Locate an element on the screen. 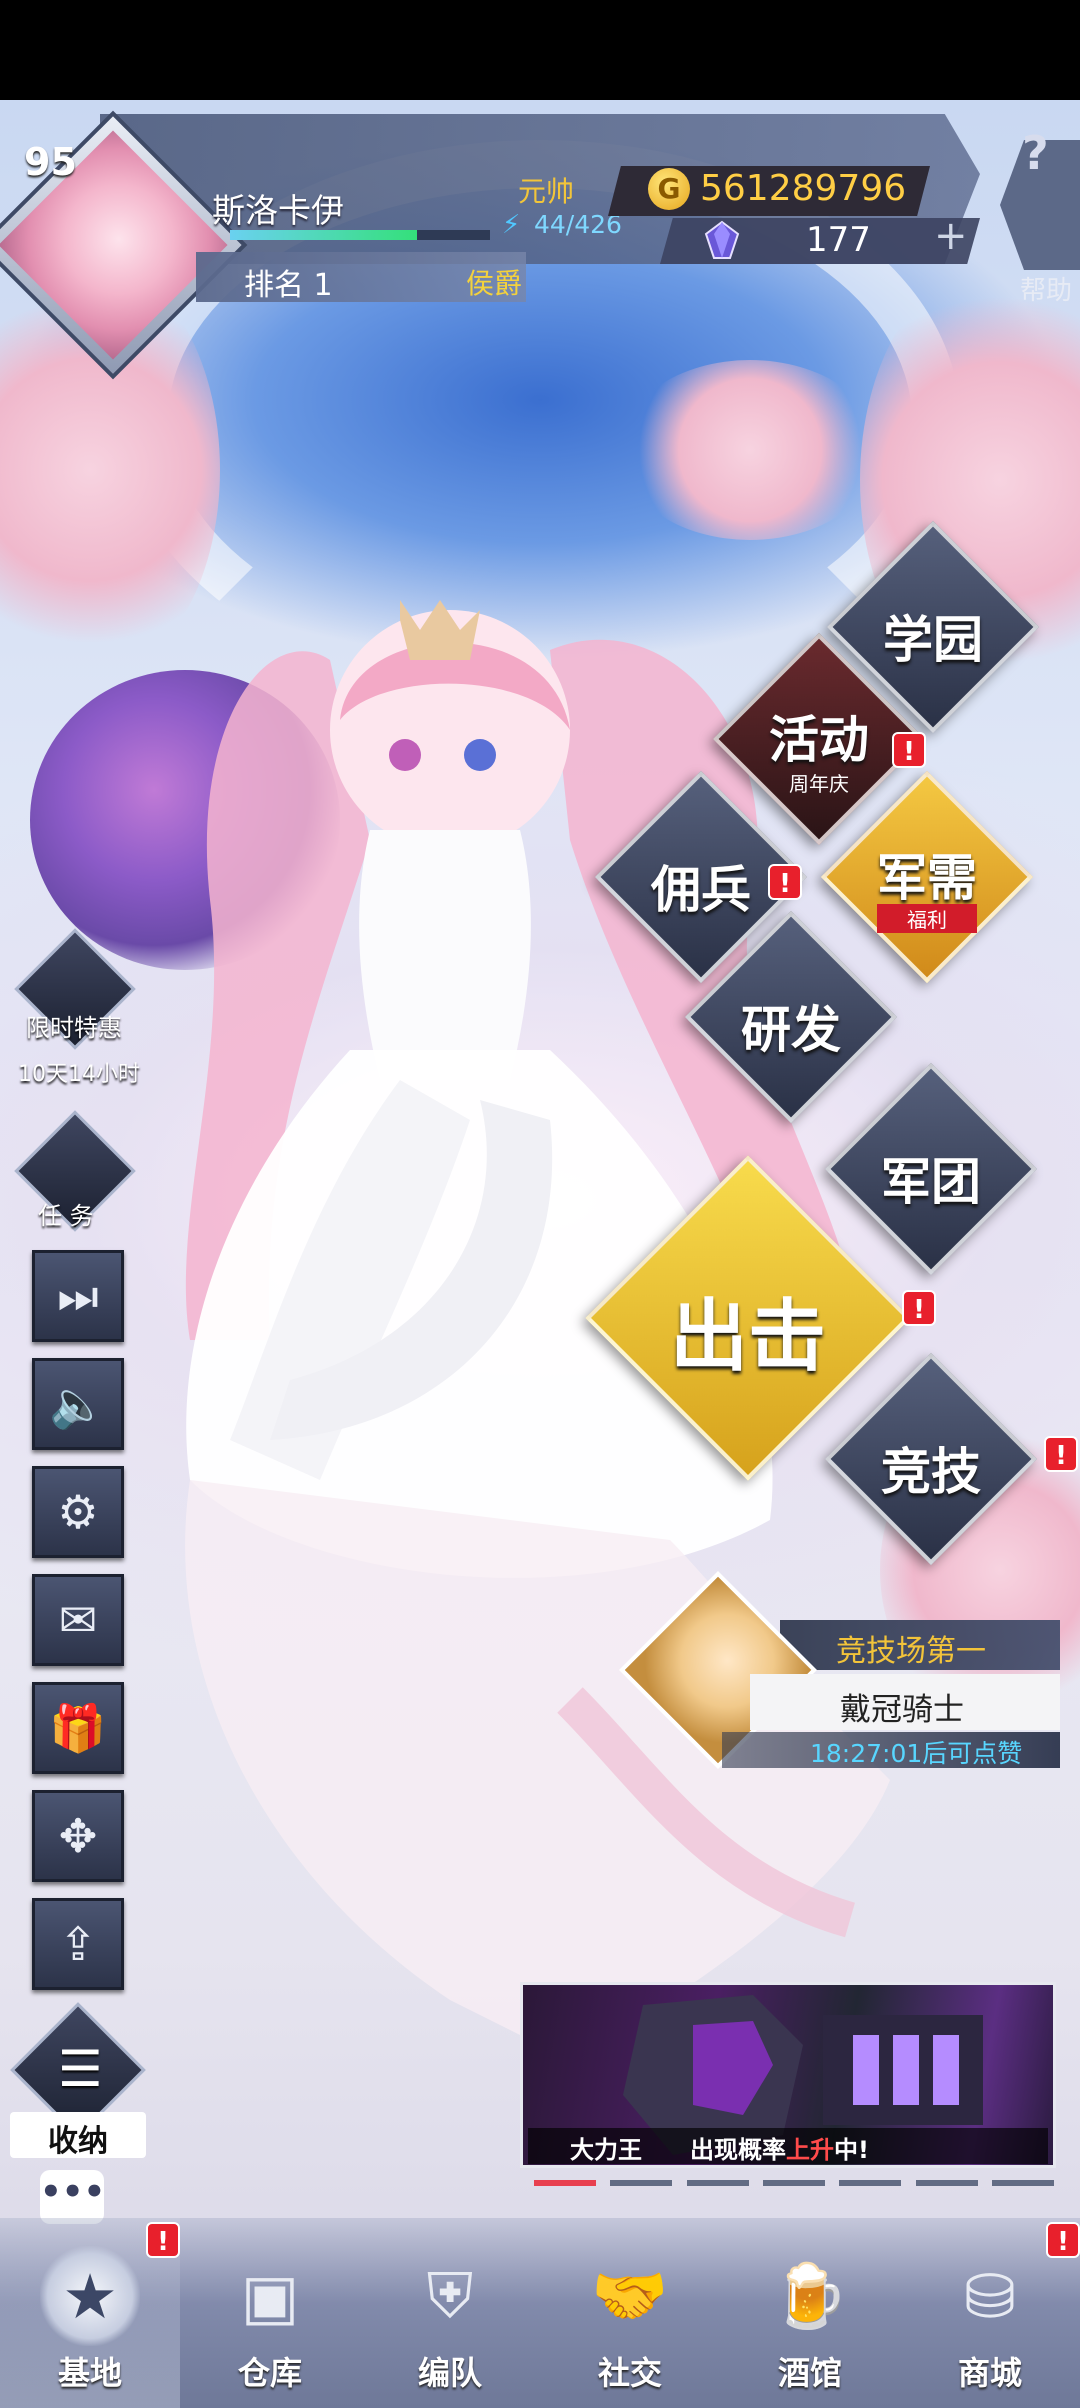  supply-label: 军需 is located at coordinates (927, 878).